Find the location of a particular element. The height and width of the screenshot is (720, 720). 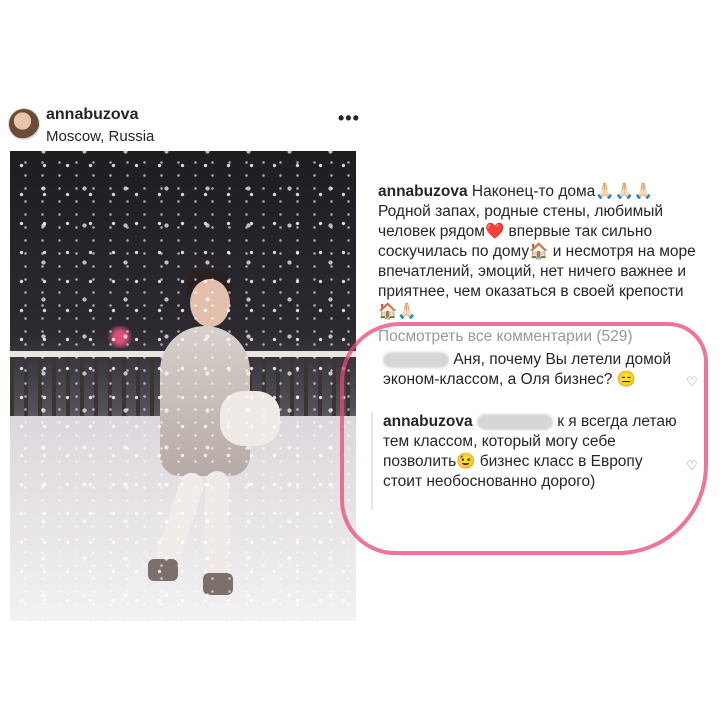

redacted-username is located at coordinates (416, 359).